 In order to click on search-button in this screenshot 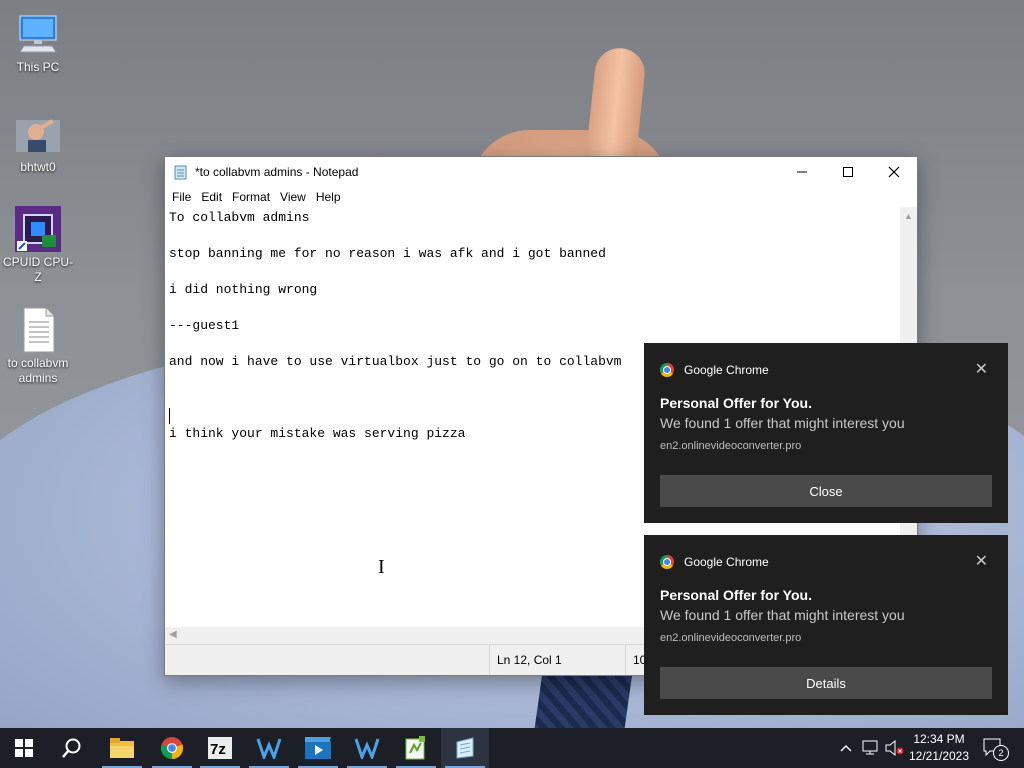, I will do `click(72, 748)`.